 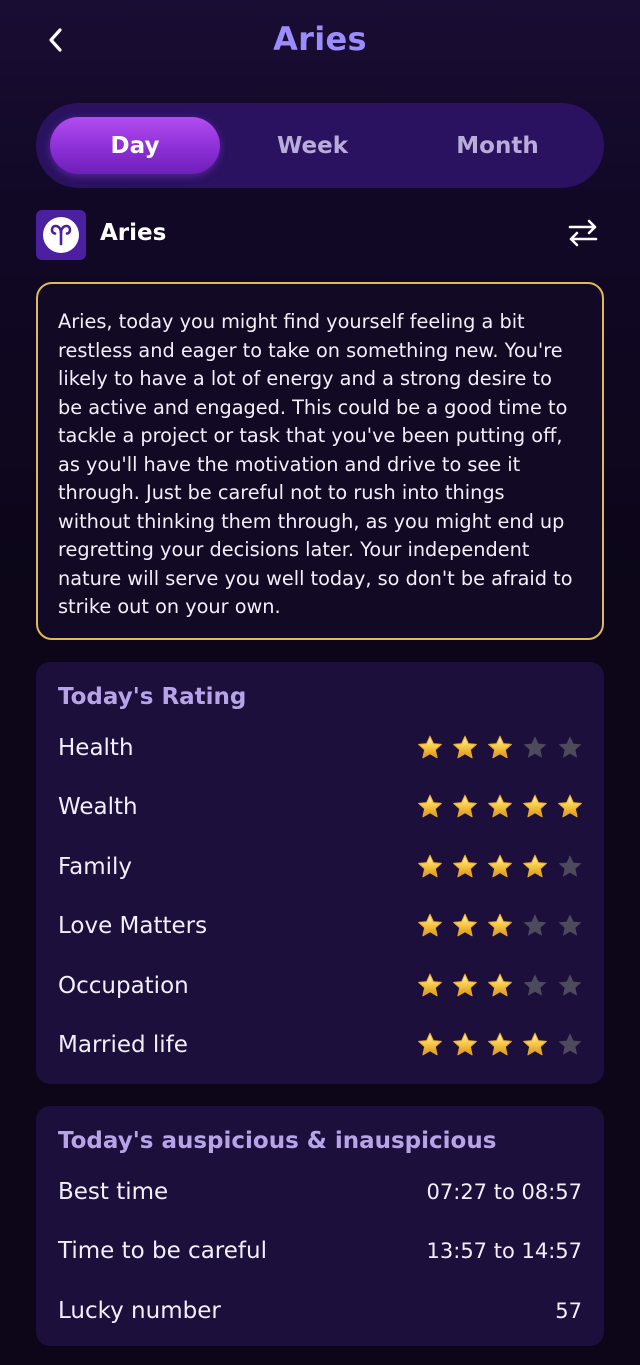 What do you see at coordinates (320, 1251) in the screenshot?
I see `info-row-careful-time: Time to be careful 13:57 to 14:57` at bounding box center [320, 1251].